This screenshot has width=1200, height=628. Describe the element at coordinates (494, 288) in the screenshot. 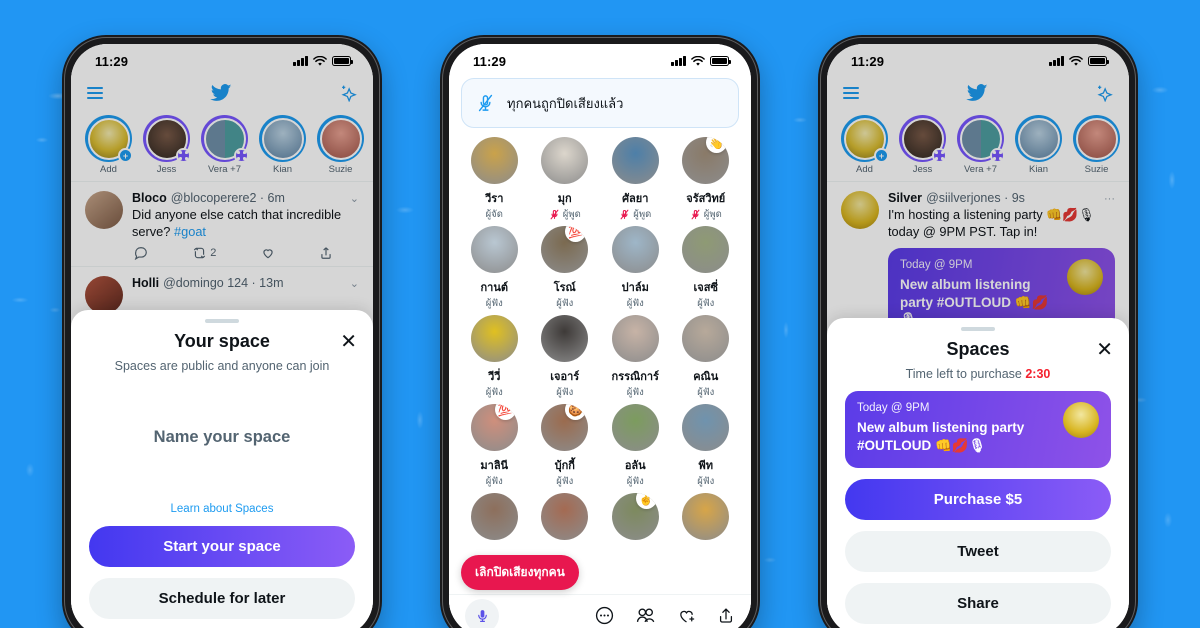

I see `participant-name: กานต์` at that location.